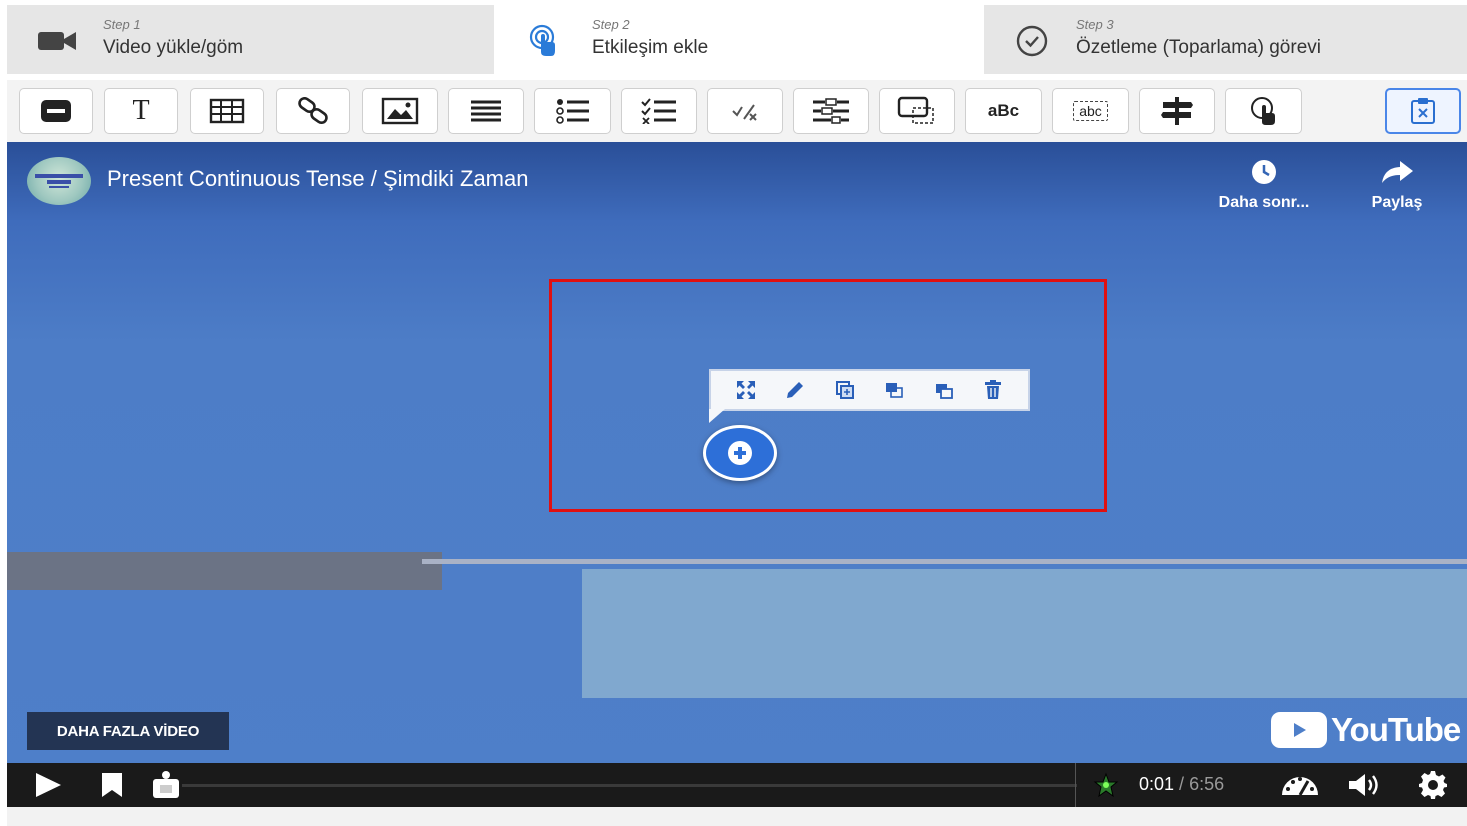  What do you see at coordinates (1299, 730) in the screenshot?
I see `youtube-play-icon` at bounding box center [1299, 730].